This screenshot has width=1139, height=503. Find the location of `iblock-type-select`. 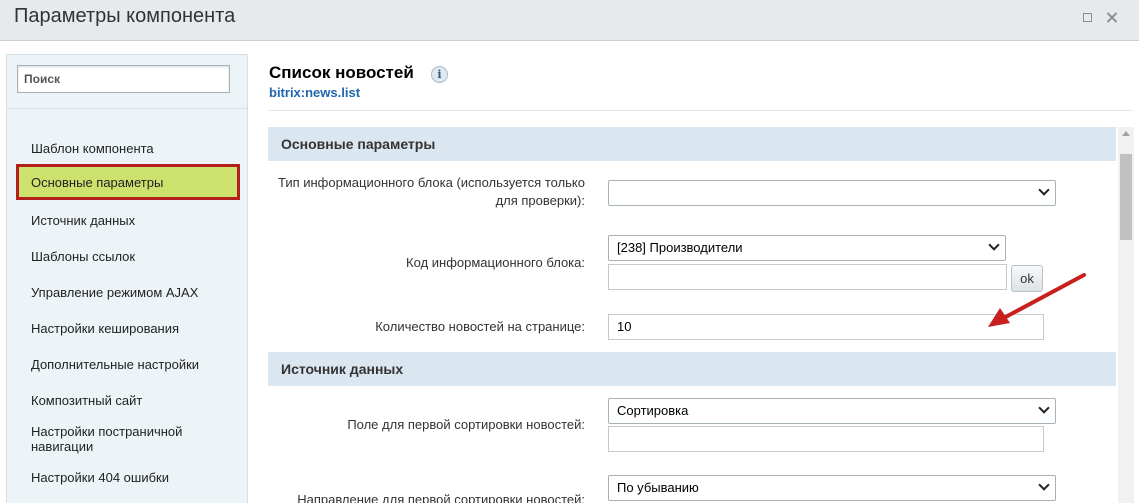

iblock-type-select is located at coordinates (832, 193).